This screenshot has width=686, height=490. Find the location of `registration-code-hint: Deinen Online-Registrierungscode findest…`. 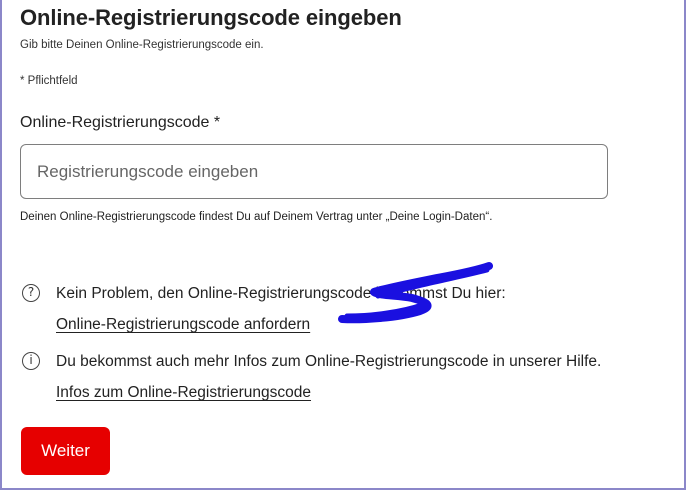

registration-code-hint: Deinen Online-Registrierungscode findest… is located at coordinates (256, 217).